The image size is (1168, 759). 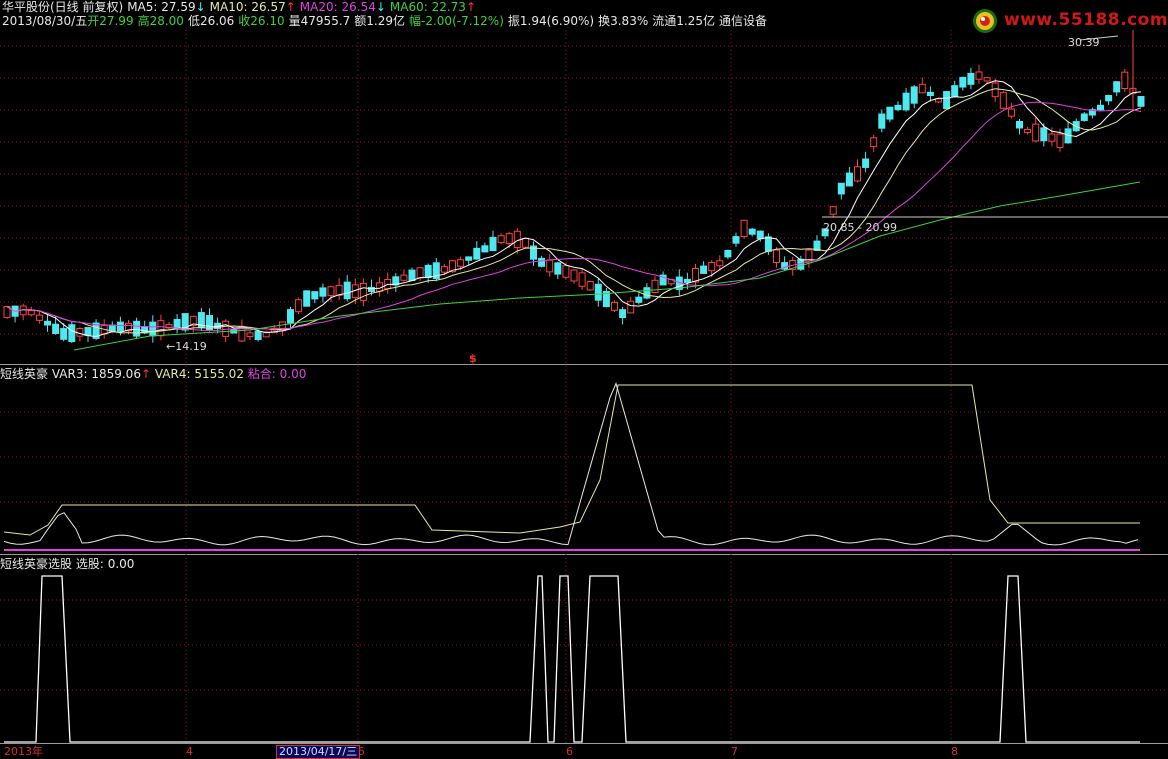 What do you see at coordinates (96, 374) in the screenshot?
I see `indicator1-var3: VAR3: 1859.06` at bounding box center [96, 374].